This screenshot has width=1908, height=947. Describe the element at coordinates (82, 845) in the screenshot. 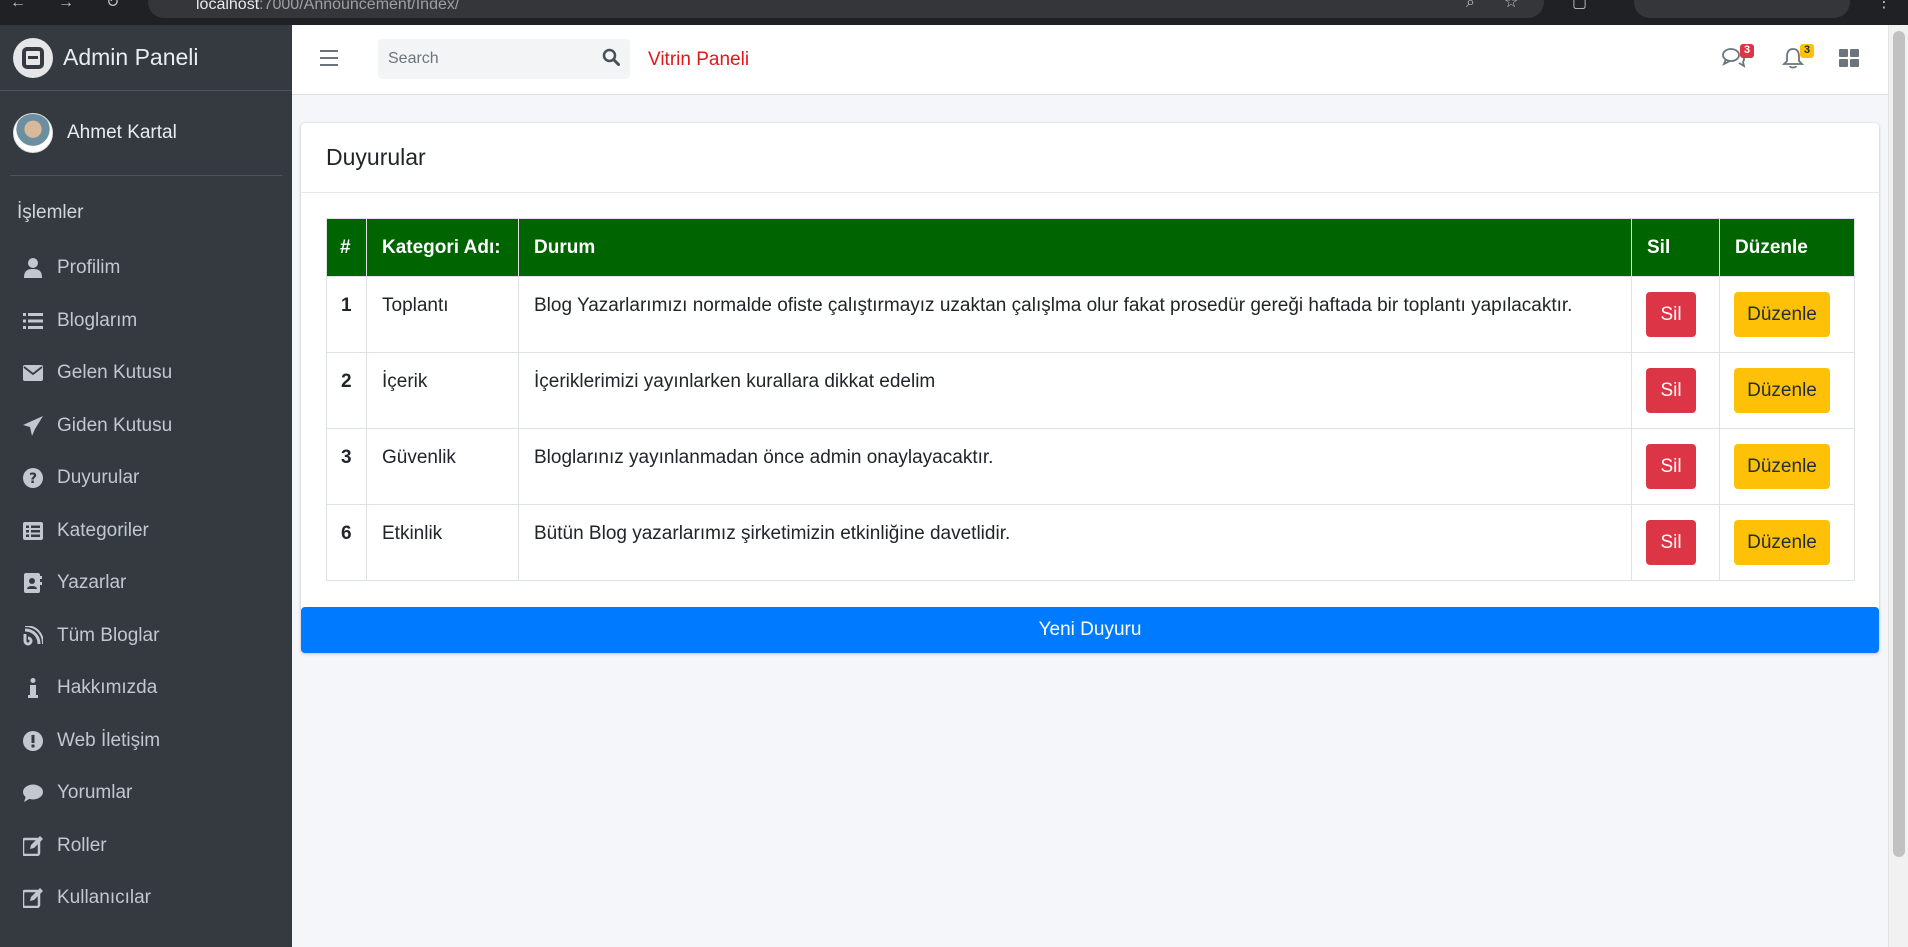

I see `sidebar-item-label: Roller` at that location.